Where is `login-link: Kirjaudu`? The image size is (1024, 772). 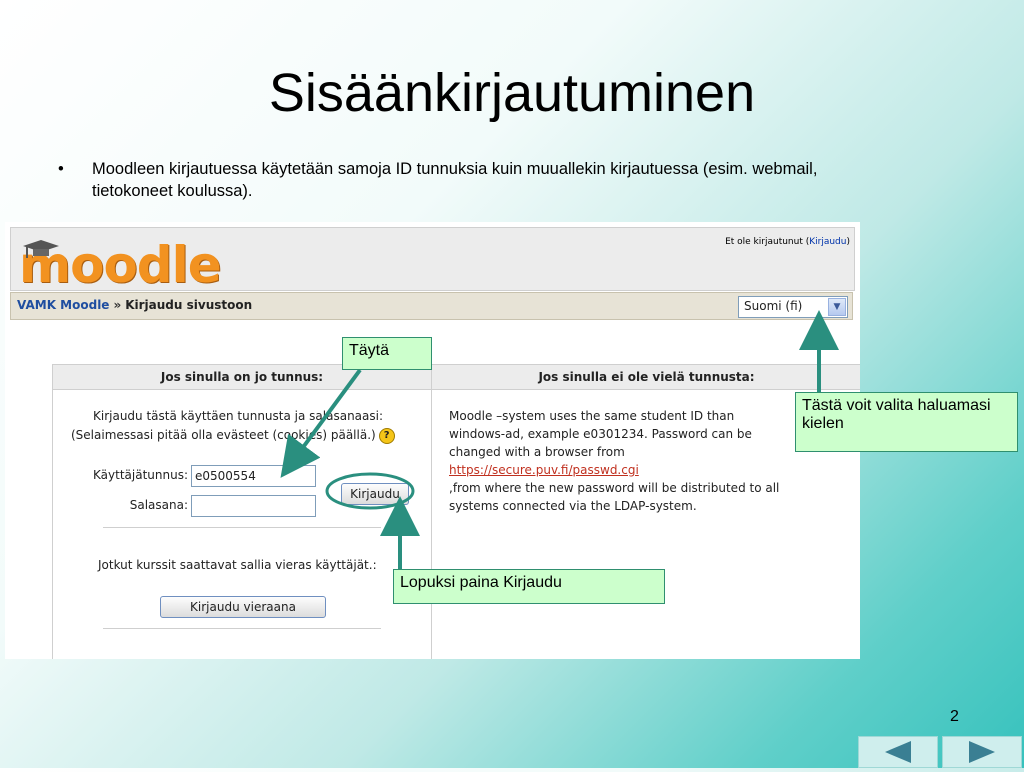 login-link: Kirjaudu is located at coordinates (827, 242).